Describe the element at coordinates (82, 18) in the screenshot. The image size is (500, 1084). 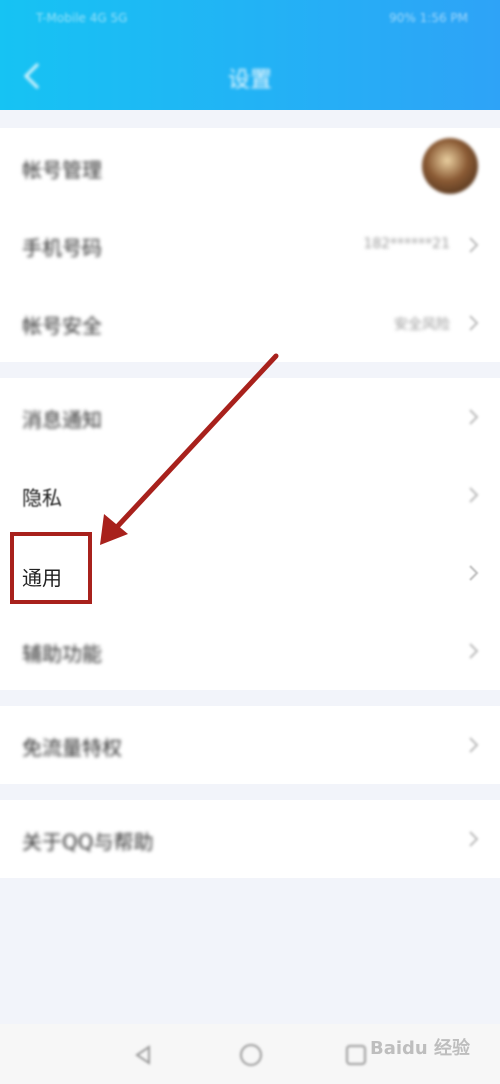
I see `status-carrier: T-Mobile 4G 5G` at that location.